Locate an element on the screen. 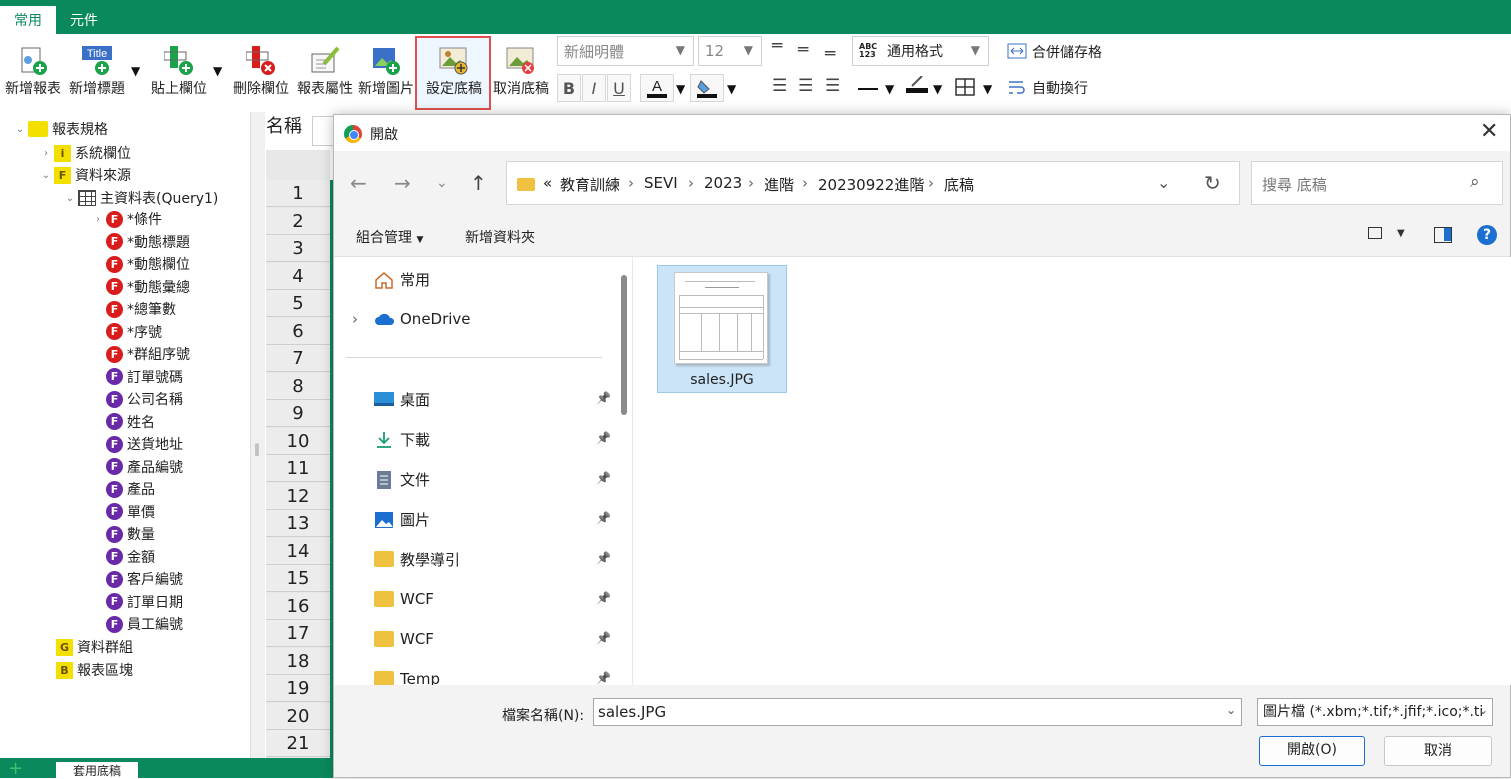  nav-item: 下載 is located at coordinates (402, 439).